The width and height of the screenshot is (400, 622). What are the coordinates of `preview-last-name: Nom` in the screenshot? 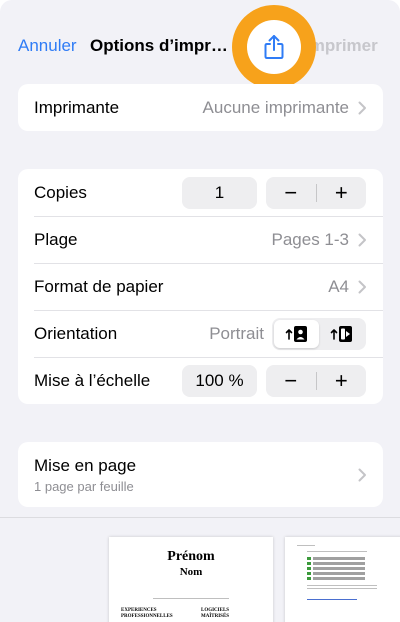 It's located at (191, 572).